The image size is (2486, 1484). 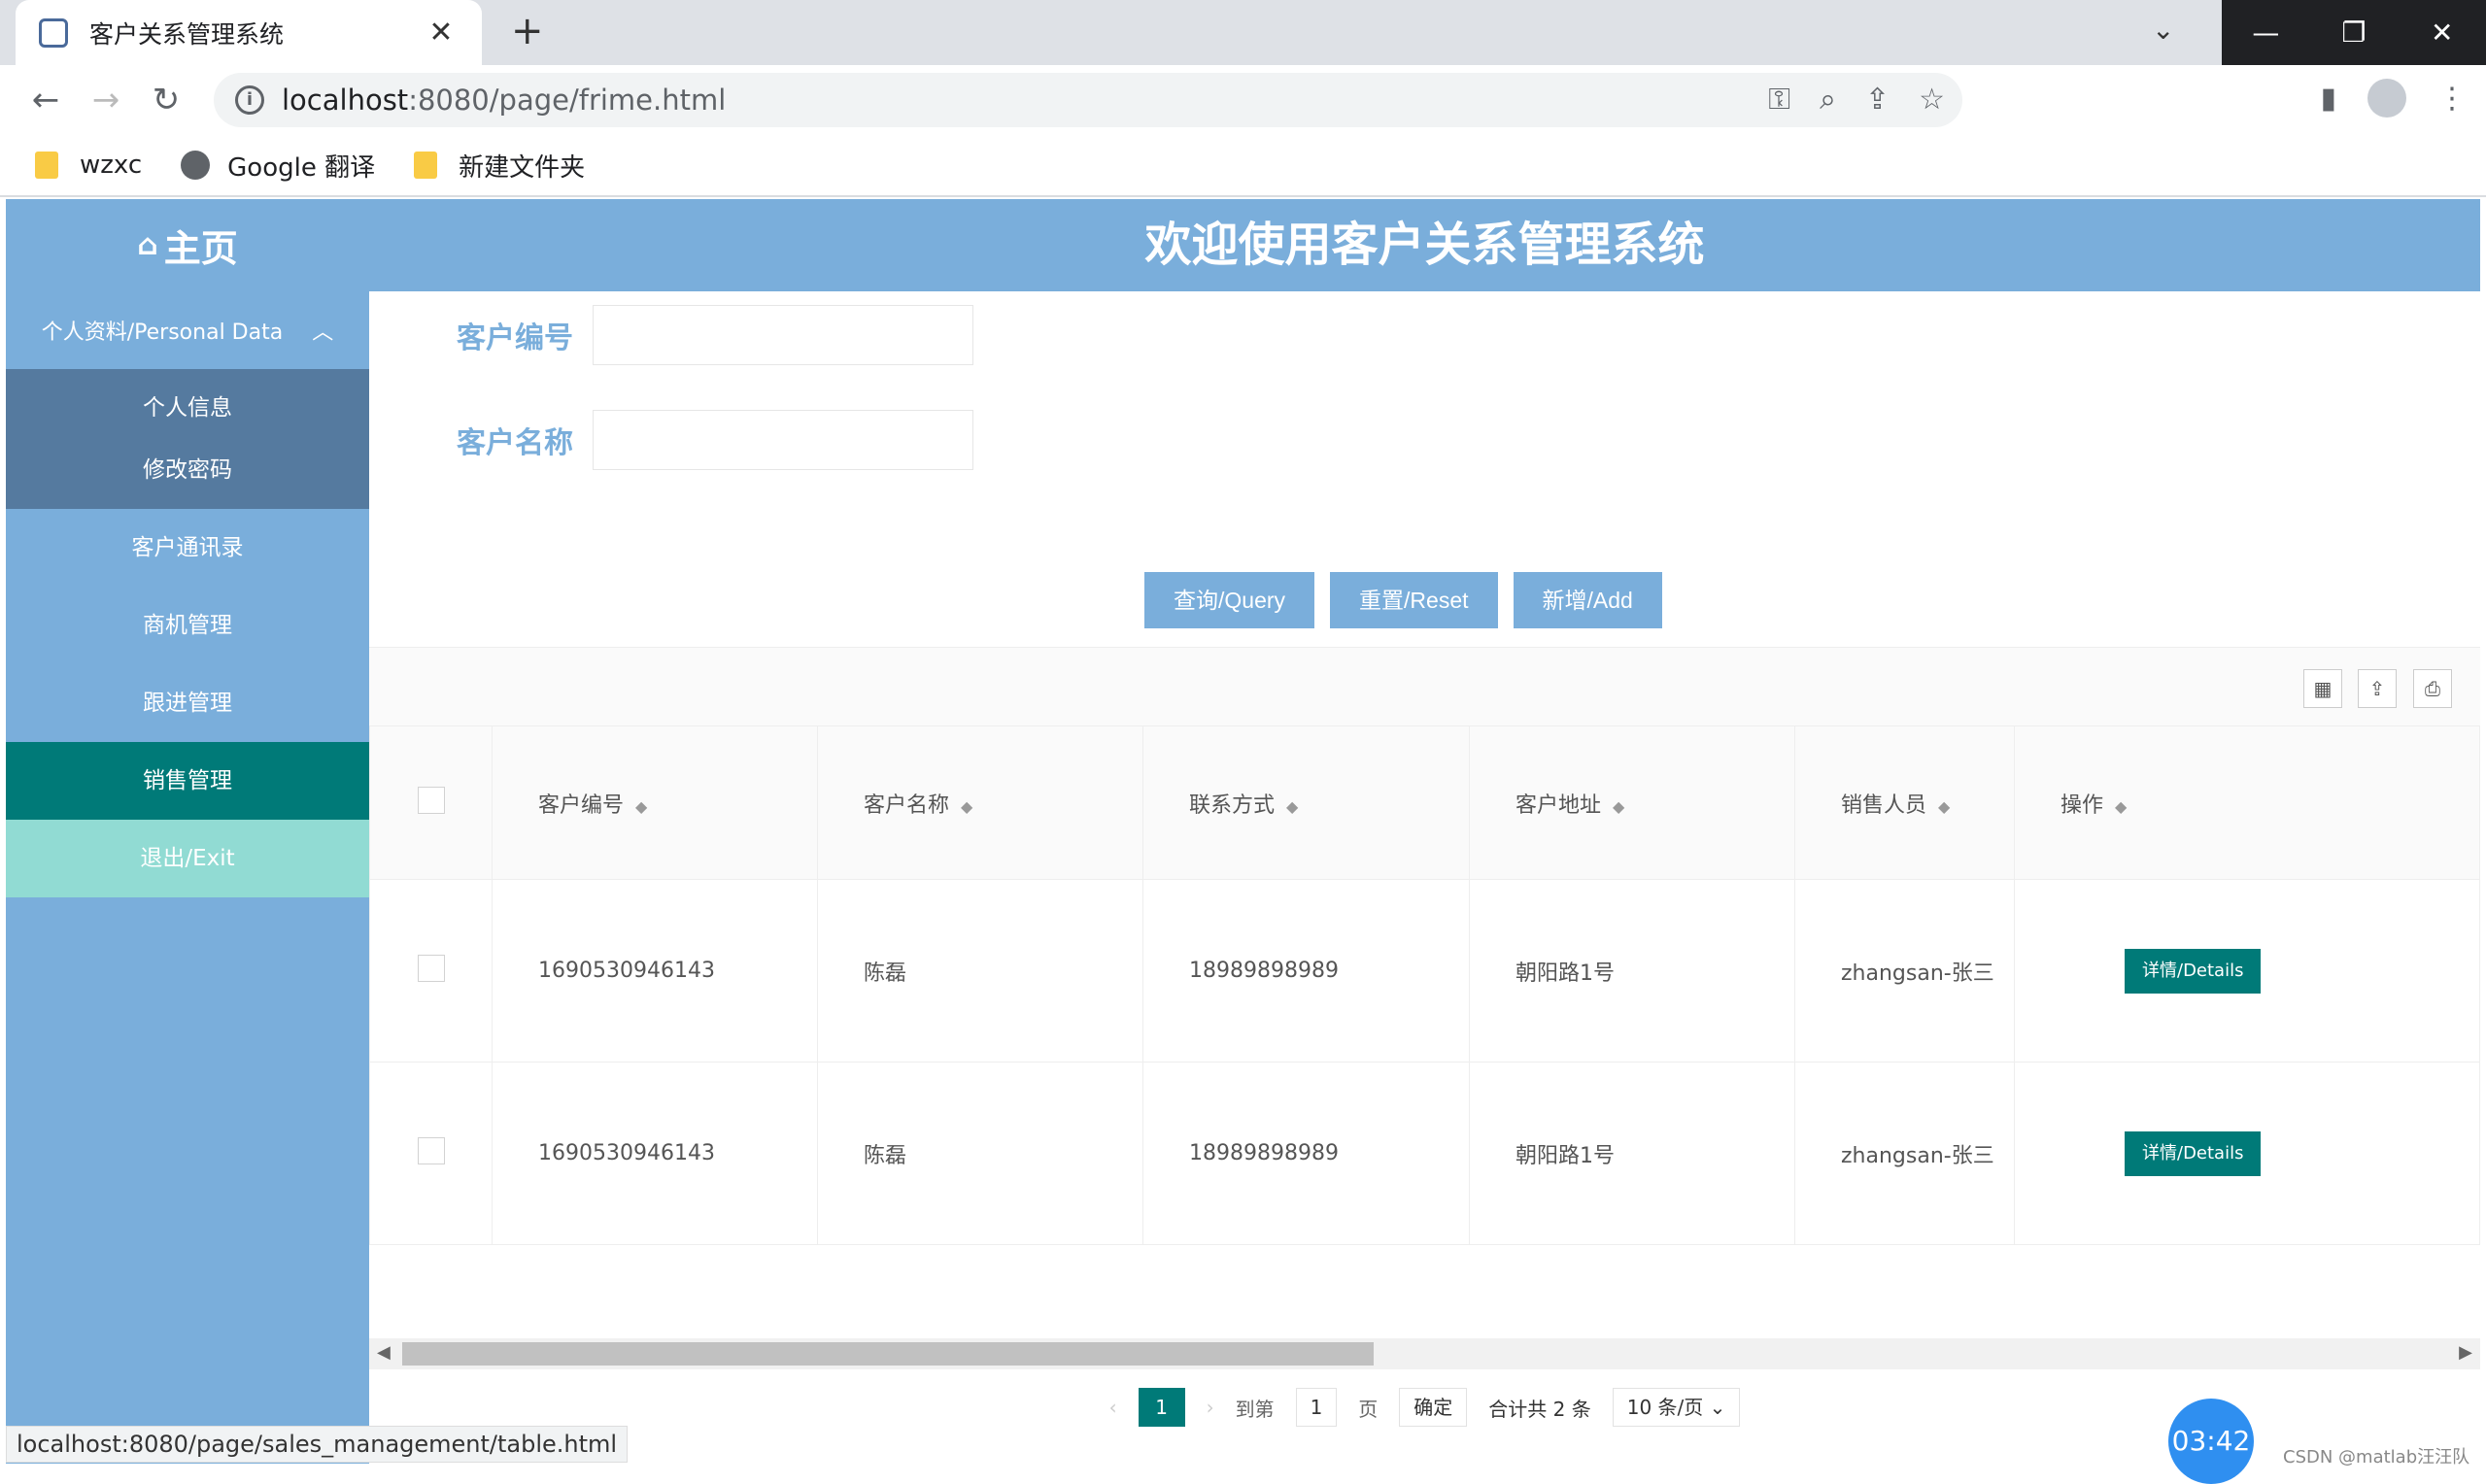 What do you see at coordinates (166, 100) in the screenshot?
I see `reload-icon: ↻` at bounding box center [166, 100].